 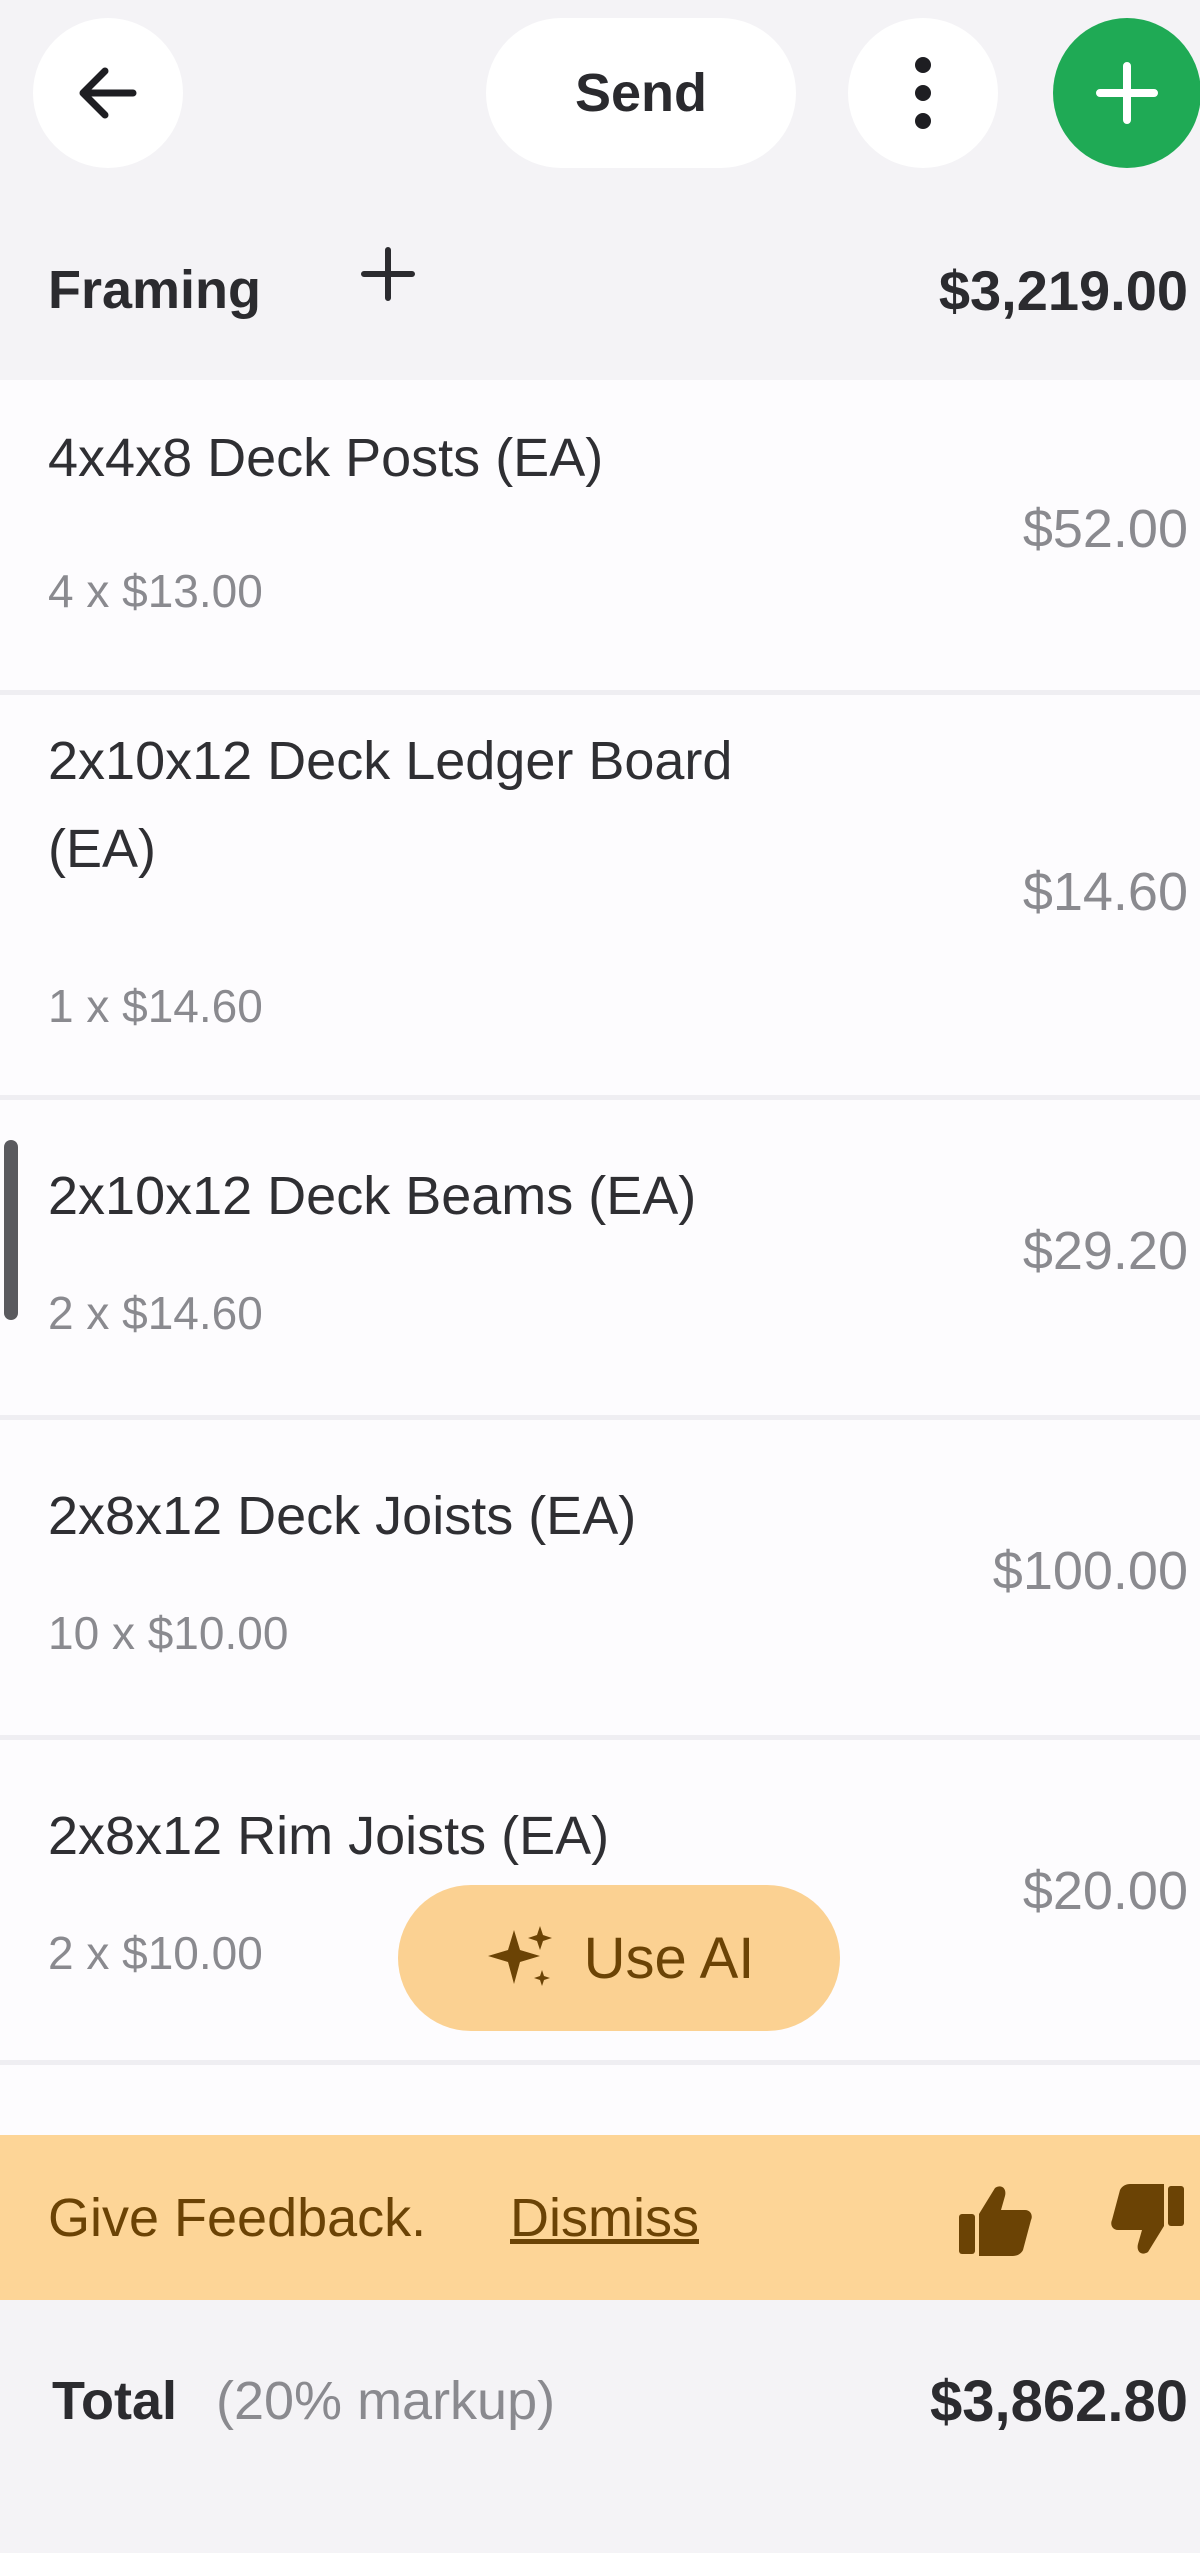 I want to click on item-name: 2x8x12 Rim Joists (EA), so click(x=329, y=1836).